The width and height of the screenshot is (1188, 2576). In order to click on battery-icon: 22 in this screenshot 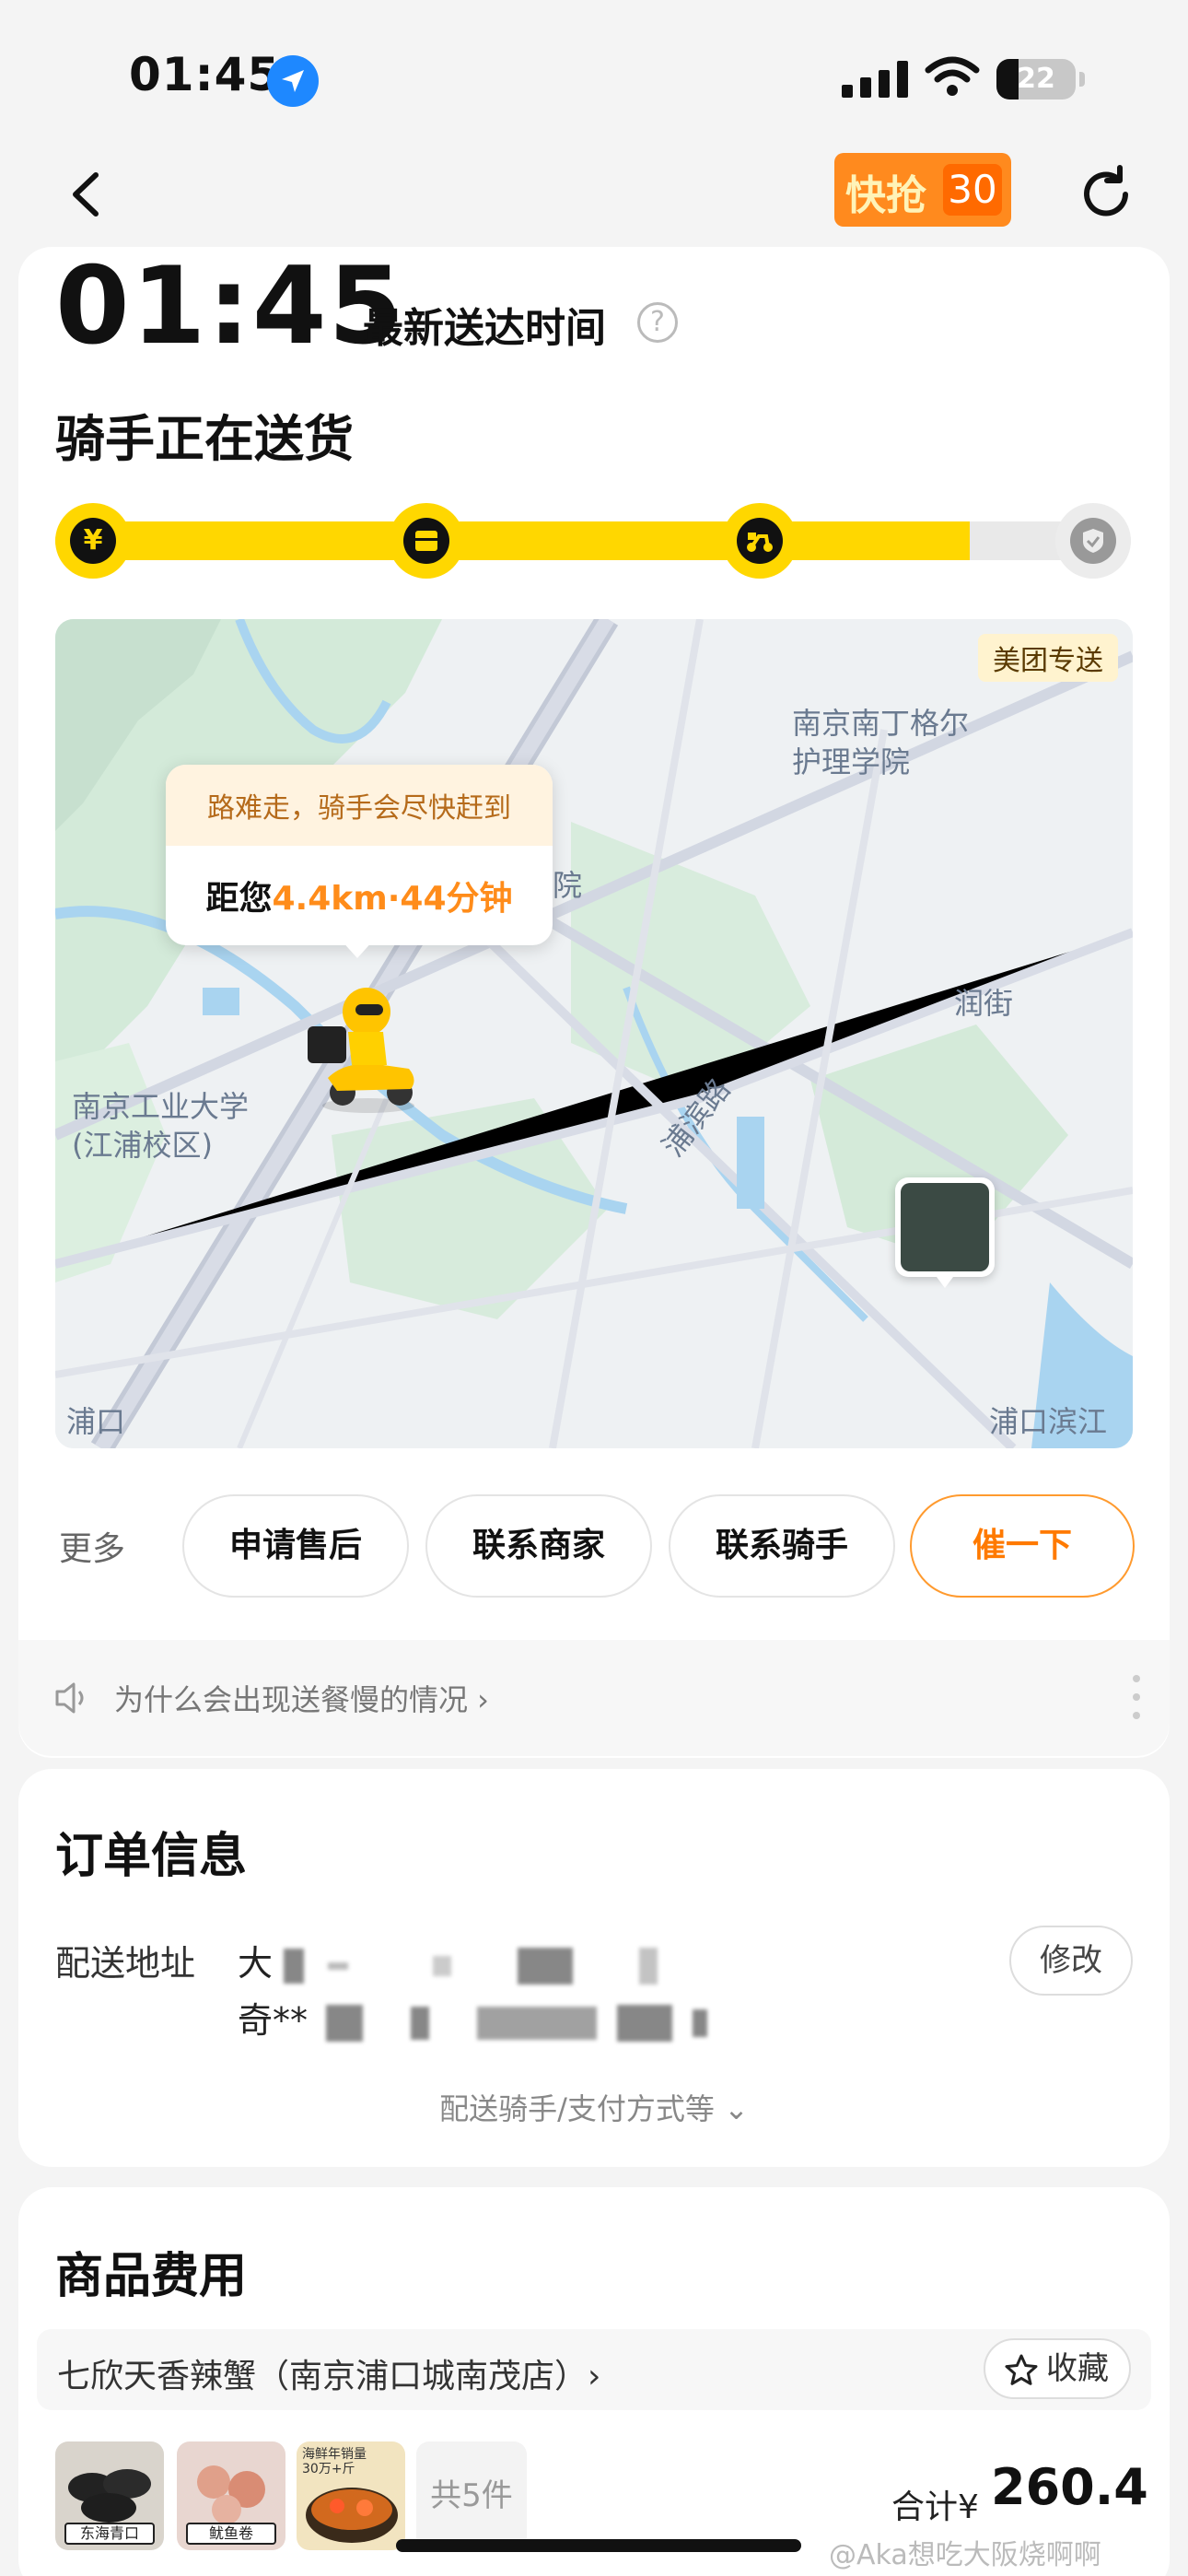, I will do `click(1036, 79)`.